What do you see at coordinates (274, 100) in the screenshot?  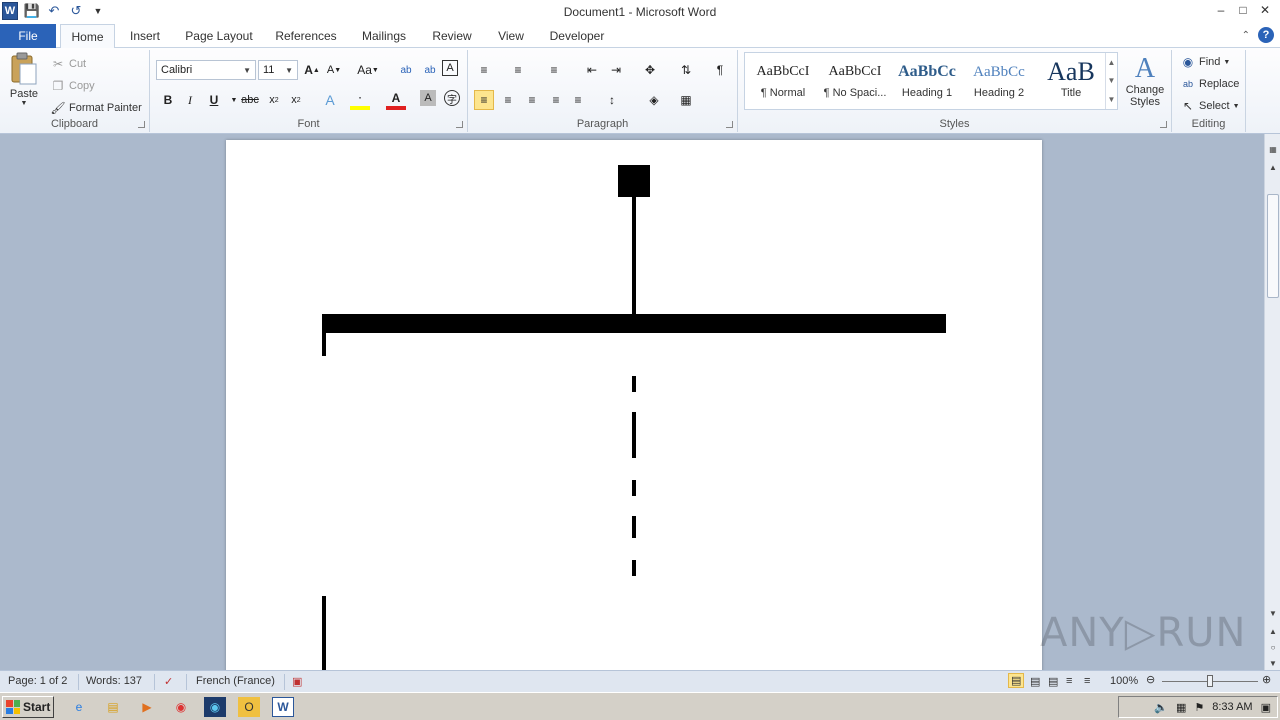 I see `subscript-icon: x2` at bounding box center [274, 100].